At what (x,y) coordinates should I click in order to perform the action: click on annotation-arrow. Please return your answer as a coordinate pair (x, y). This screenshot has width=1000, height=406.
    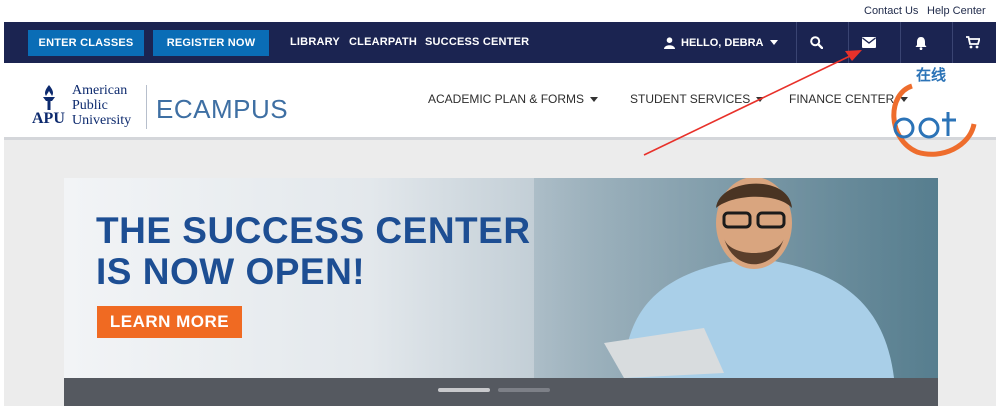
    Looking at the image, I should click on (752, 103).